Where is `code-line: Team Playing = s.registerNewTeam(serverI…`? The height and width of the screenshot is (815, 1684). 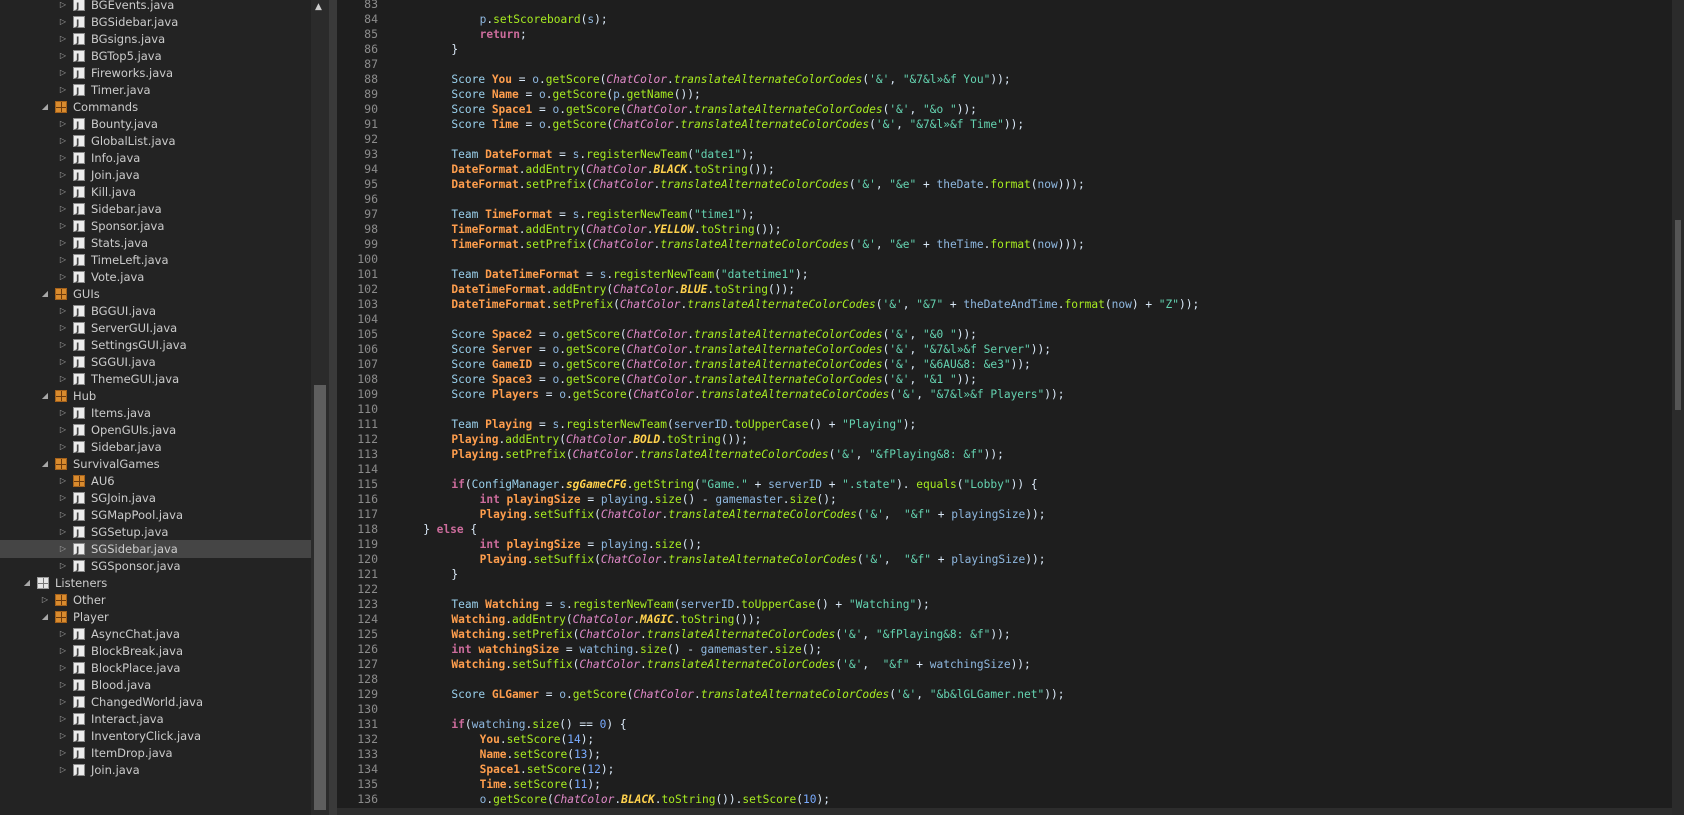
code-line: Team Playing = s.registerNewTeam(serverI… is located at coordinates (683, 424).